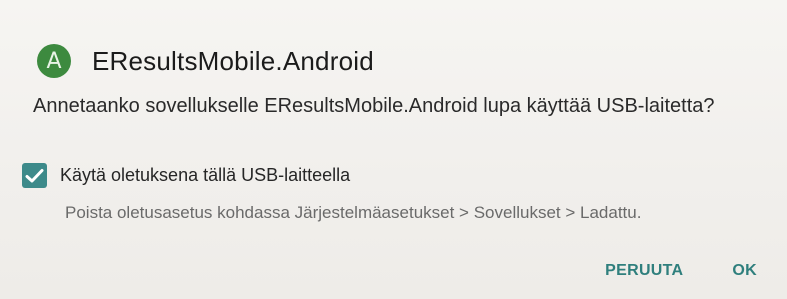  What do you see at coordinates (205, 175) in the screenshot?
I see `checkbox-label: Käytä oletuksena tällä USB-laitteella` at bounding box center [205, 175].